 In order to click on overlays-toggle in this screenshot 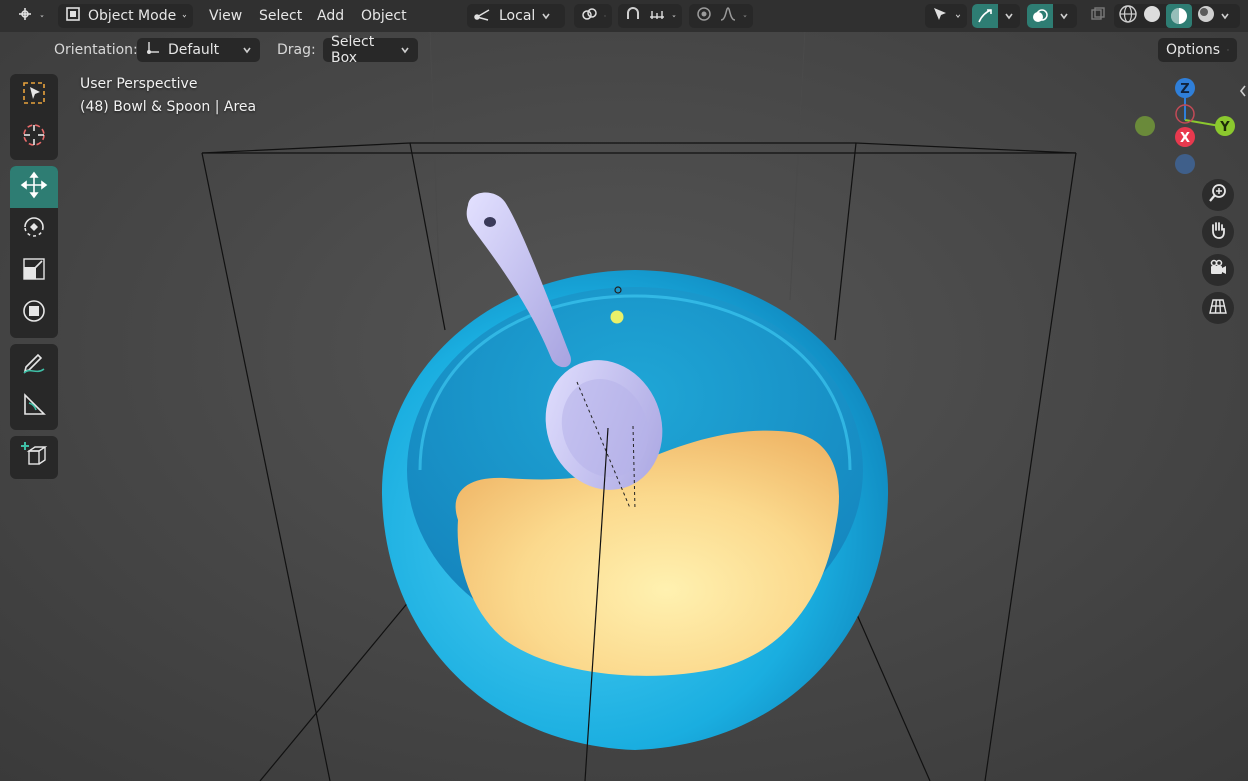, I will do `click(1052, 16)`.